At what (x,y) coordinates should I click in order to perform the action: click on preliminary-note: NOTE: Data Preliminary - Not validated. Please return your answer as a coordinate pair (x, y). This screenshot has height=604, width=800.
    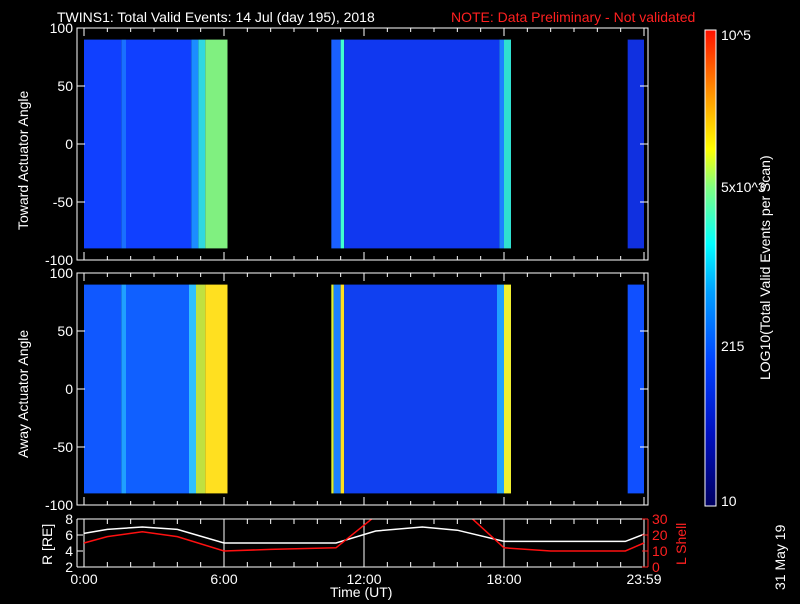
    Looking at the image, I should click on (573, 17).